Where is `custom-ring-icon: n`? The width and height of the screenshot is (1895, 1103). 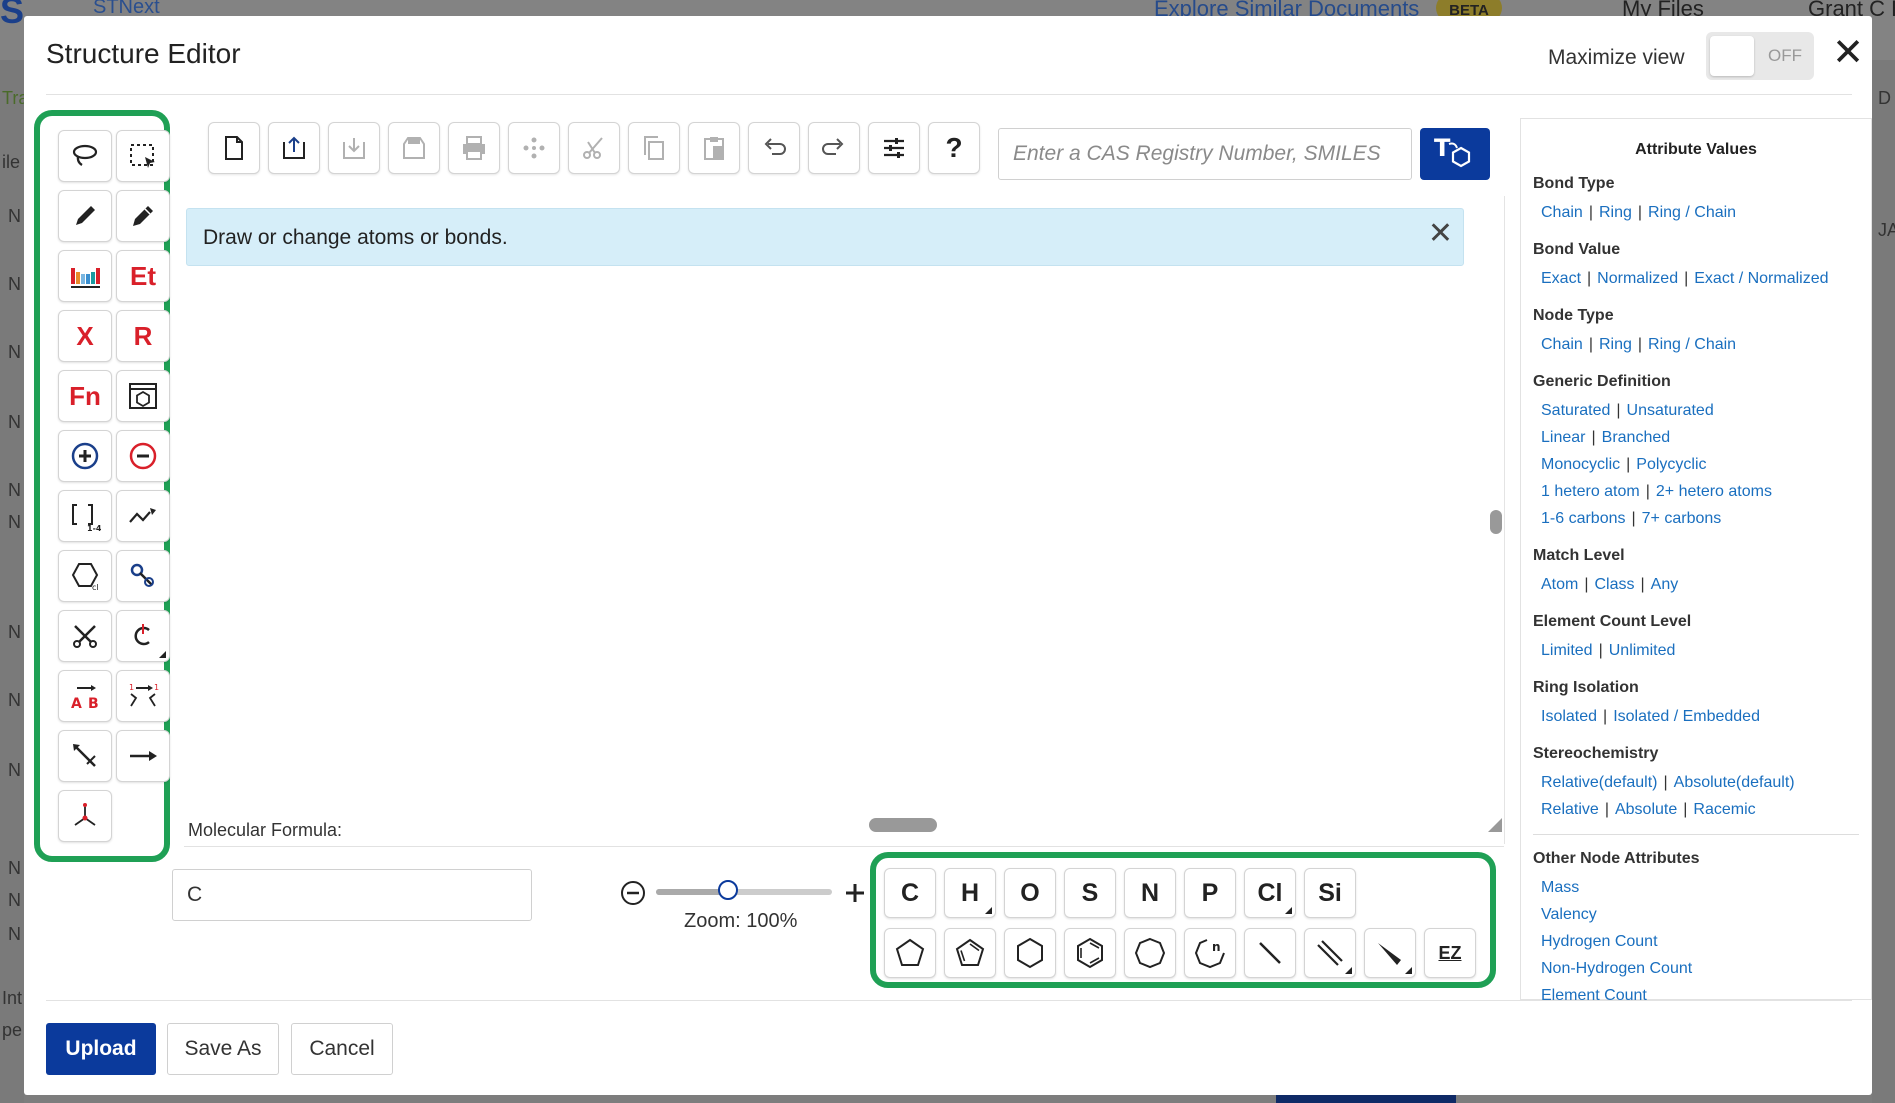
custom-ring-icon: n is located at coordinates (1210, 953).